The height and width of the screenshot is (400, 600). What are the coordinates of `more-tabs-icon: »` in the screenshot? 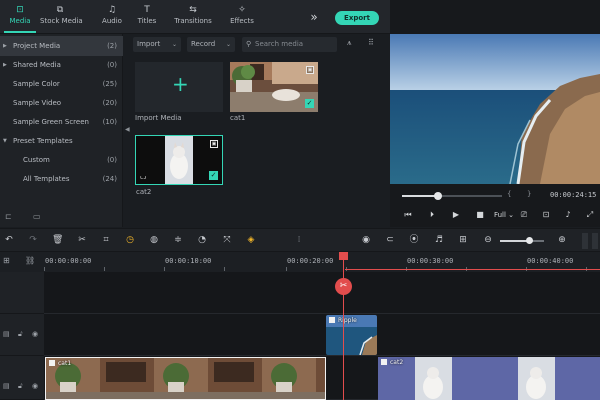 It's located at (314, 17).